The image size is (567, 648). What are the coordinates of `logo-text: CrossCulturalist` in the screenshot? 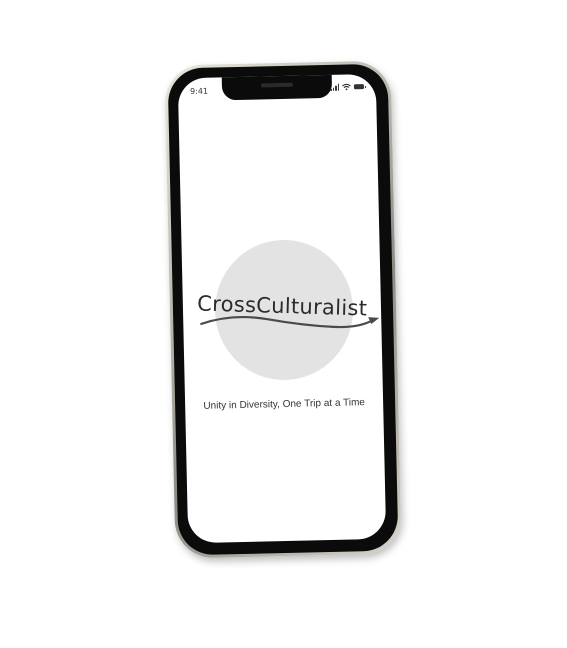 It's located at (282, 305).